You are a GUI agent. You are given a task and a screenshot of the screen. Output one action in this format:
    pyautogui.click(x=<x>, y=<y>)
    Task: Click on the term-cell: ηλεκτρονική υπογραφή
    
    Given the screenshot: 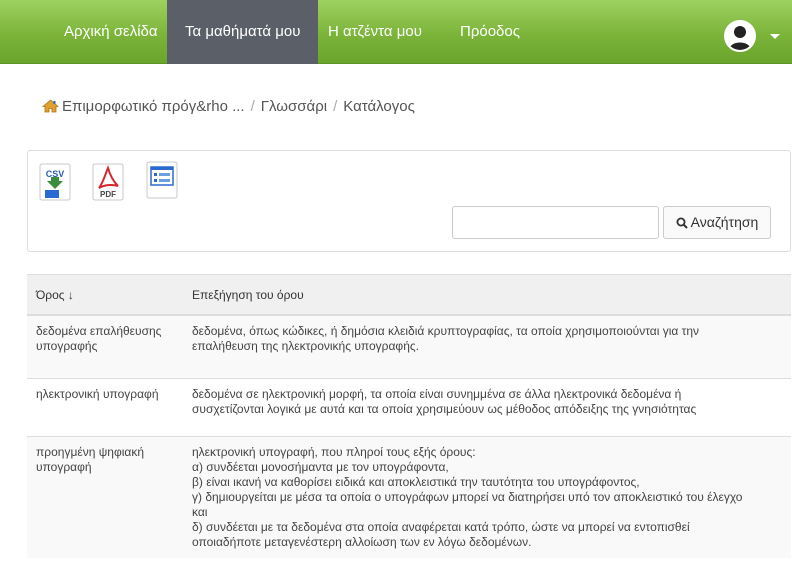 What is the action you would take?
    pyautogui.click(x=105, y=407)
    